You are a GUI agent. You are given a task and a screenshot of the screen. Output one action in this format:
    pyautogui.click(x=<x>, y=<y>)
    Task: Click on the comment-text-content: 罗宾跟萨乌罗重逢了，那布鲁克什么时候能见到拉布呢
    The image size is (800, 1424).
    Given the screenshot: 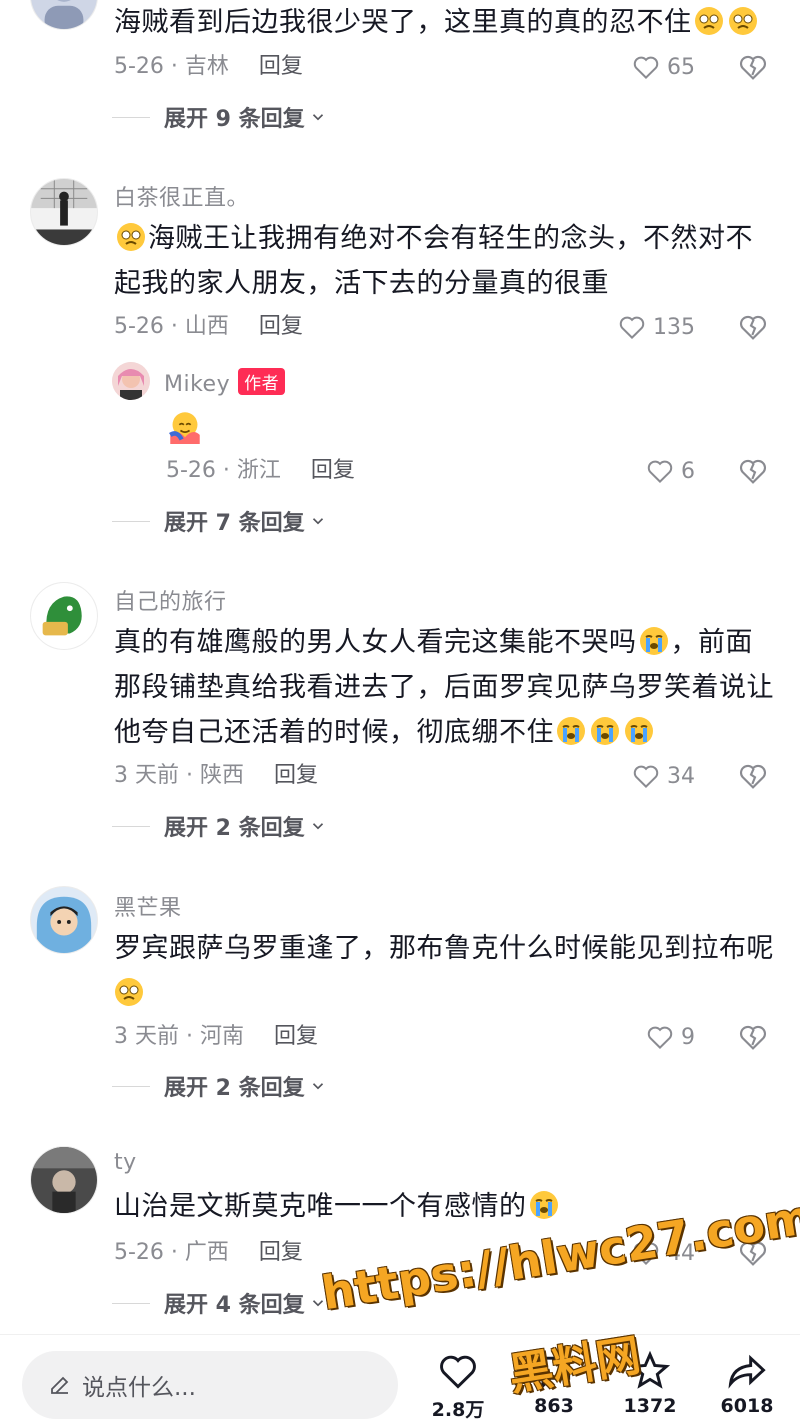 What is the action you would take?
    pyautogui.click(x=444, y=948)
    